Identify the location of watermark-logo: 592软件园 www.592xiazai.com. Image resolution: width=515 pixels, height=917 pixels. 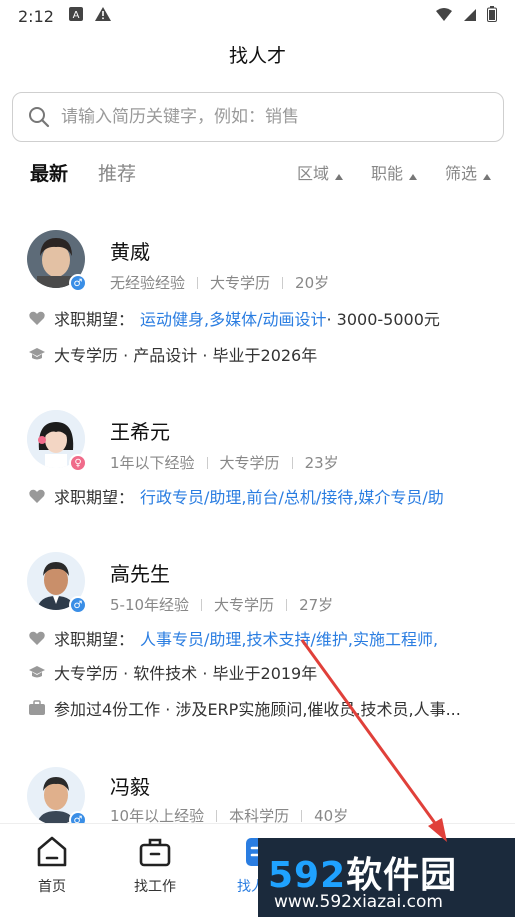
(386, 877).